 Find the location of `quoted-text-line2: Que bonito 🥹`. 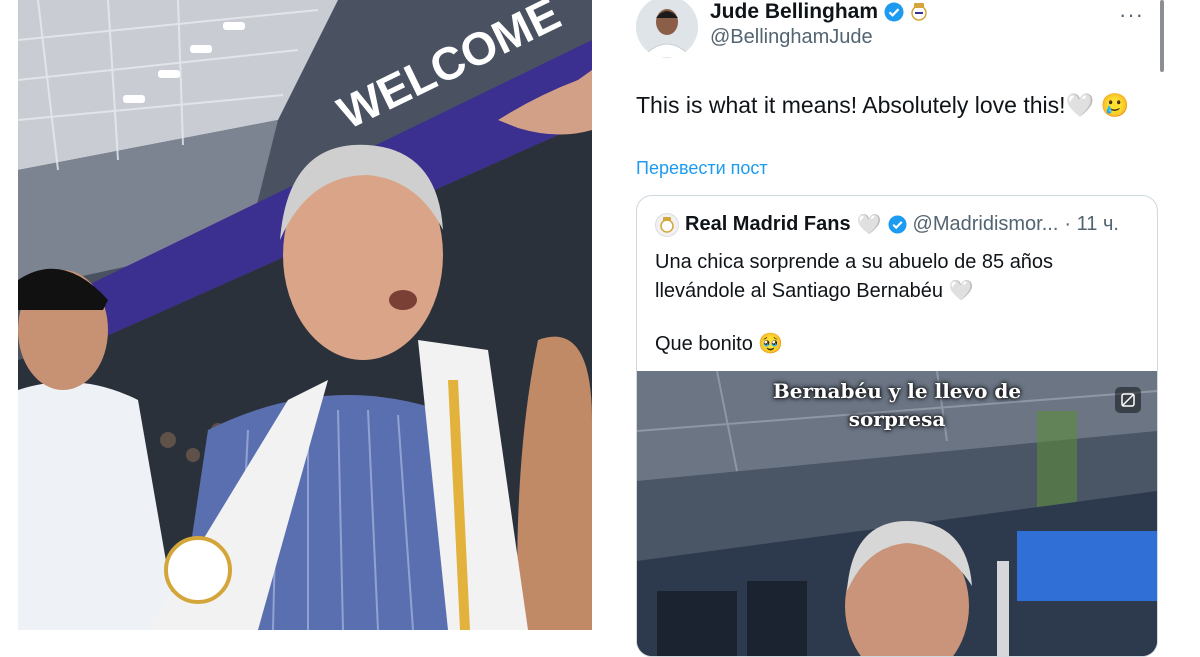

quoted-text-line2: Que bonito 🥹 is located at coordinates (719, 344).